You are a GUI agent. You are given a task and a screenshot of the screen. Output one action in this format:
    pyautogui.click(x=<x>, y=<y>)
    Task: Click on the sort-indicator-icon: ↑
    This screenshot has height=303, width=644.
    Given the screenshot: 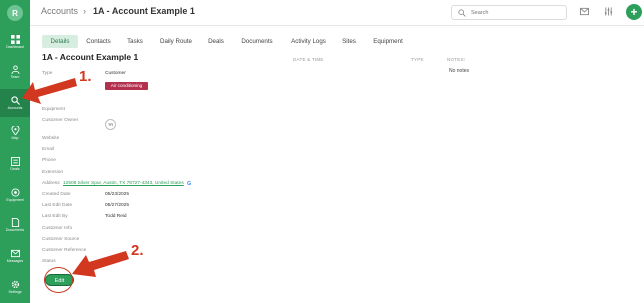 What is the action you would take?
    pyautogui.click(x=464, y=59)
    